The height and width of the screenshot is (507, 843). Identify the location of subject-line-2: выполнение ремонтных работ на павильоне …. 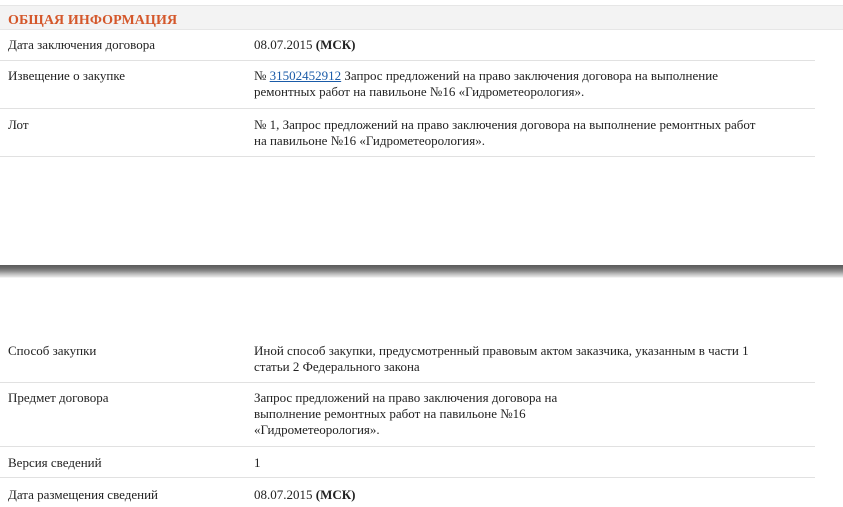
(390, 413).